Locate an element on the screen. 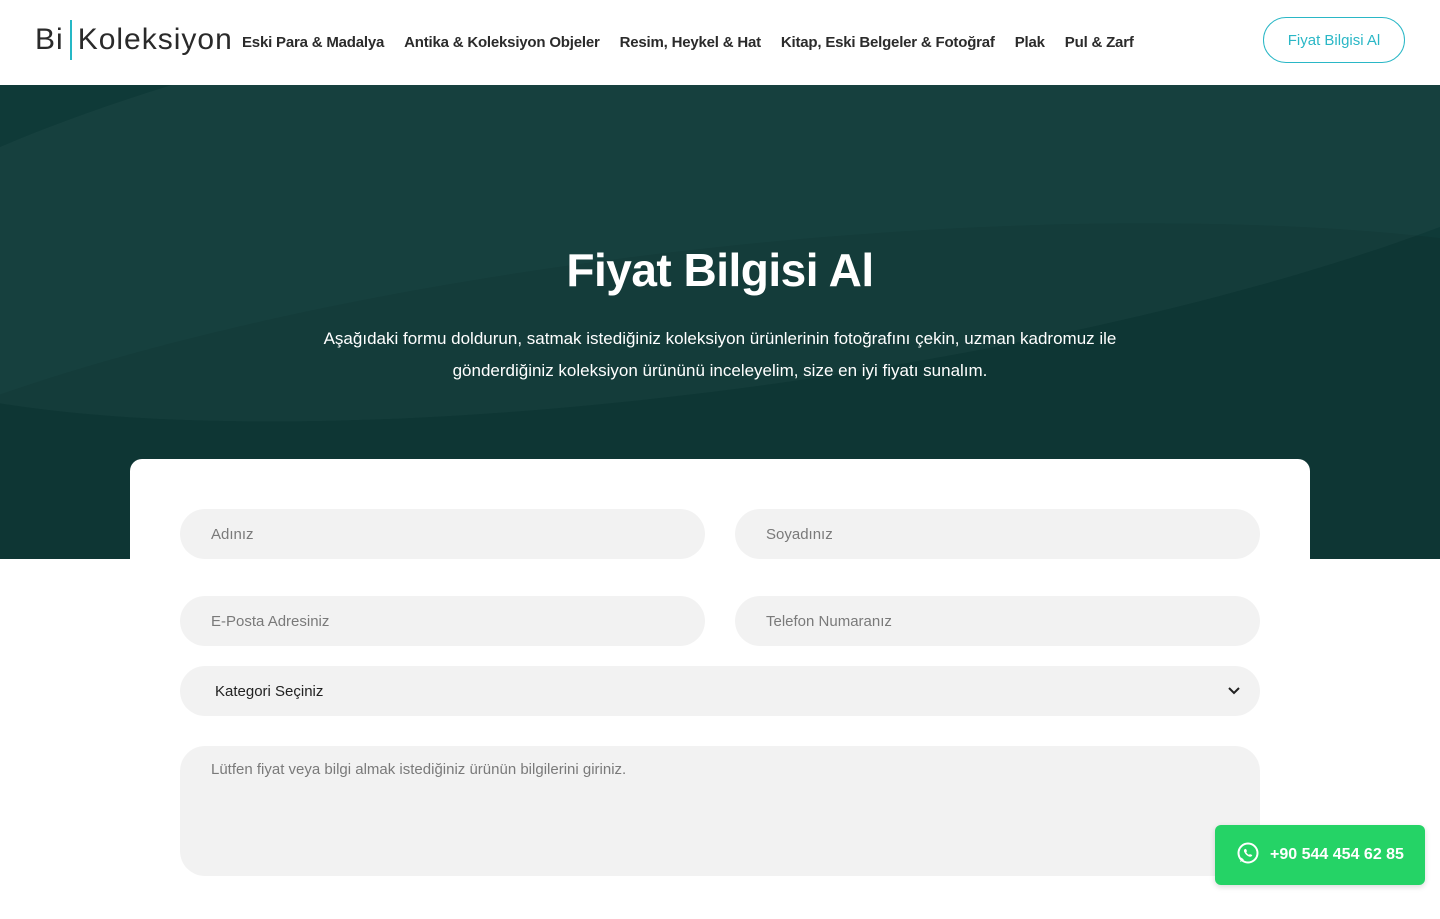  phone-input is located at coordinates (997, 621).